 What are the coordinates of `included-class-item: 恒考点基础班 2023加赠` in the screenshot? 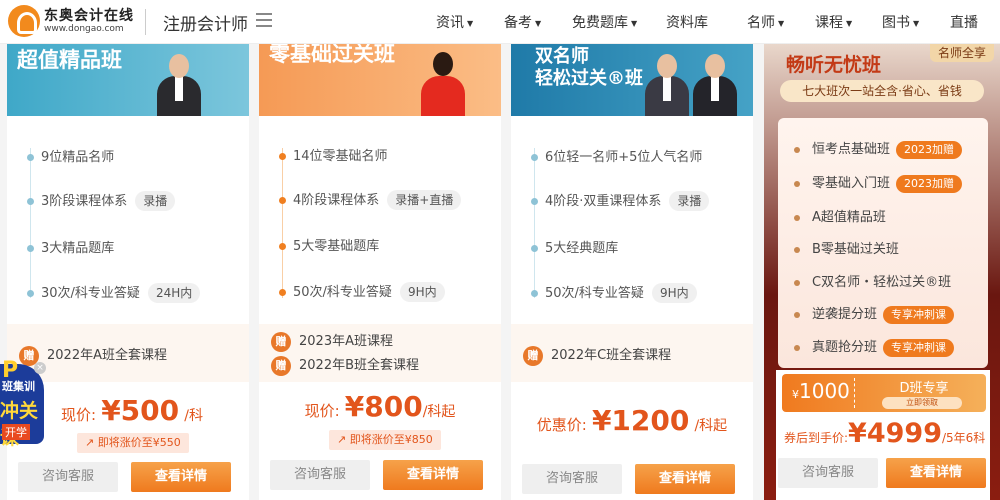 It's located at (878, 148).